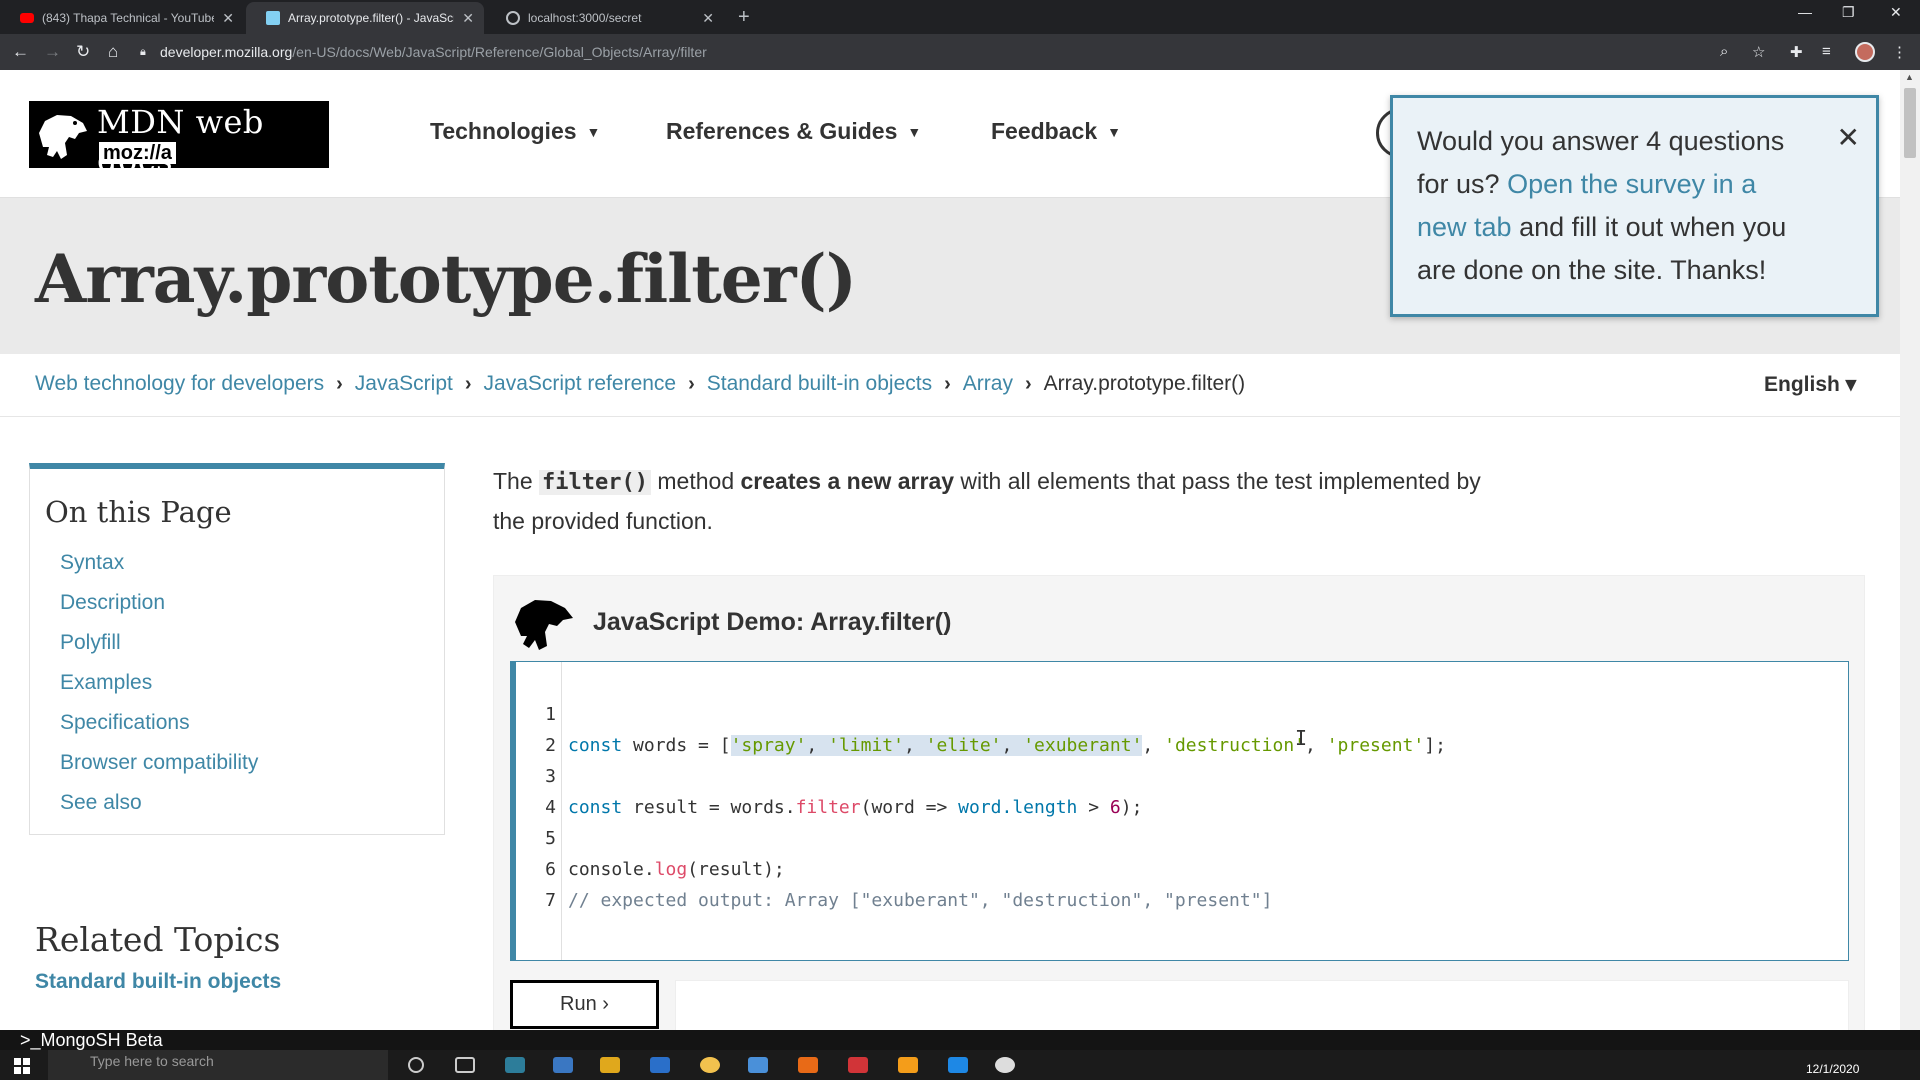 The height and width of the screenshot is (1080, 1920). Describe the element at coordinates (909, 807) in the screenshot. I see `code-token: (word =>` at that location.